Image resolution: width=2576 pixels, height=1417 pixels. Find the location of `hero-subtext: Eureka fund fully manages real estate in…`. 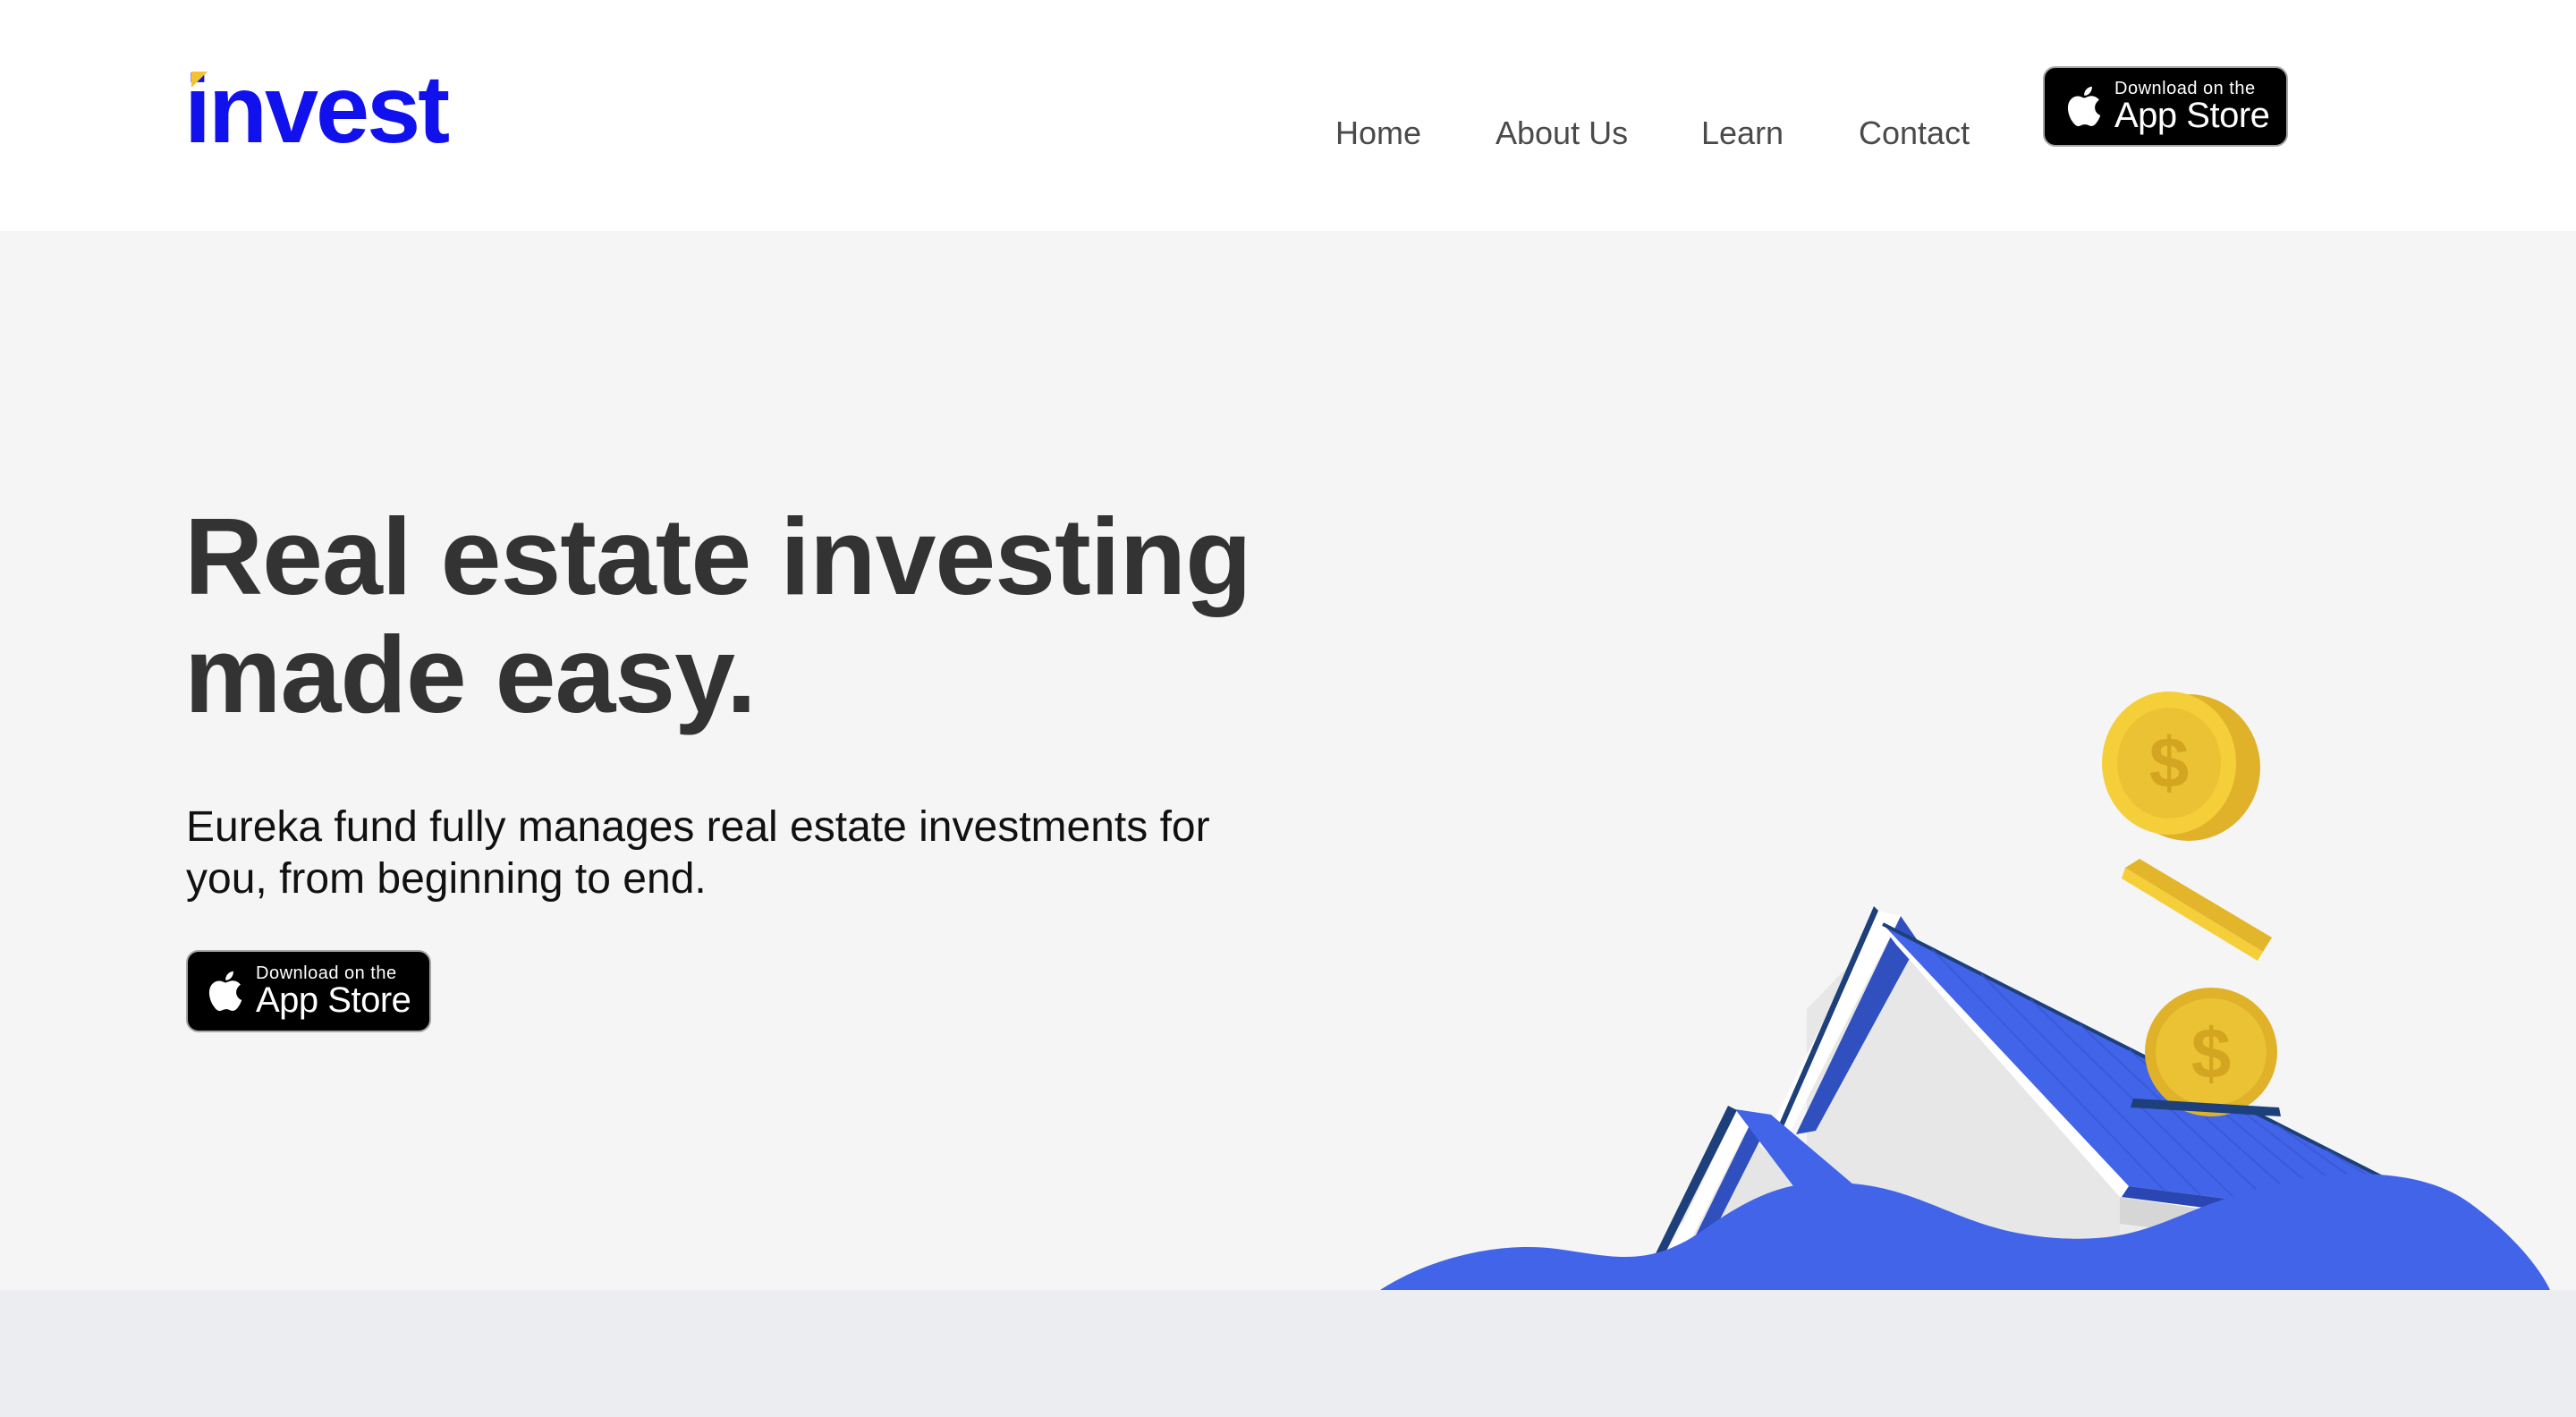

hero-subtext: Eureka fund fully manages real estate in… is located at coordinates (698, 853).